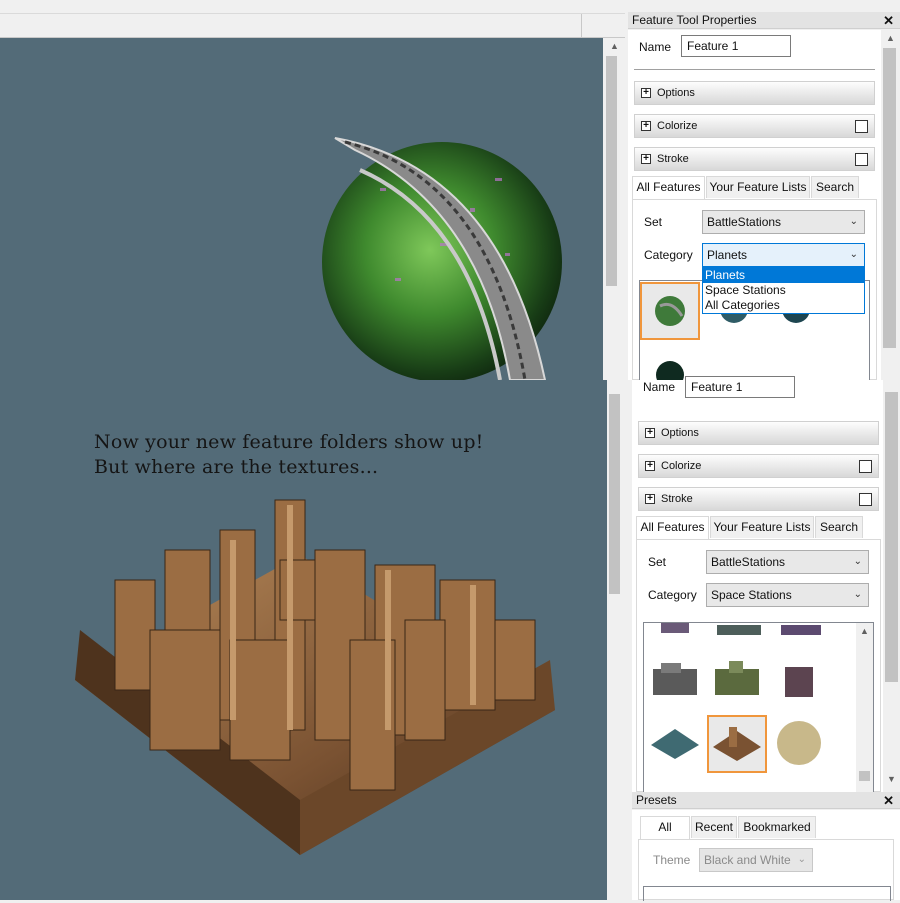 The width and height of the screenshot is (900, 903). What do you see at coordinates (891, 779) in the screenshot?
I see `scroll-down-arrow-icon: ▼` at bounding box center [891, 779].